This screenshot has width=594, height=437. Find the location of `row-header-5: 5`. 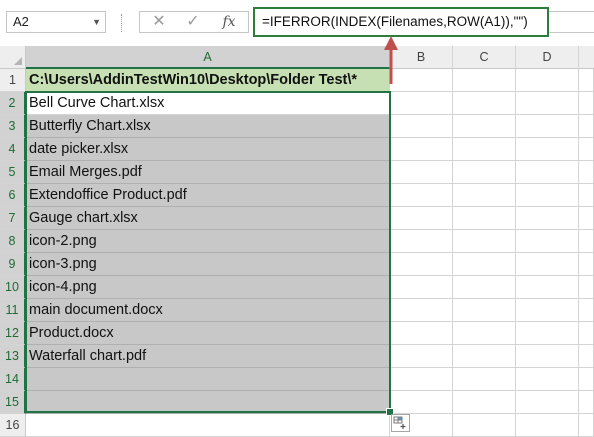

row-header-5: 5 is located at coordinates (13, 172).